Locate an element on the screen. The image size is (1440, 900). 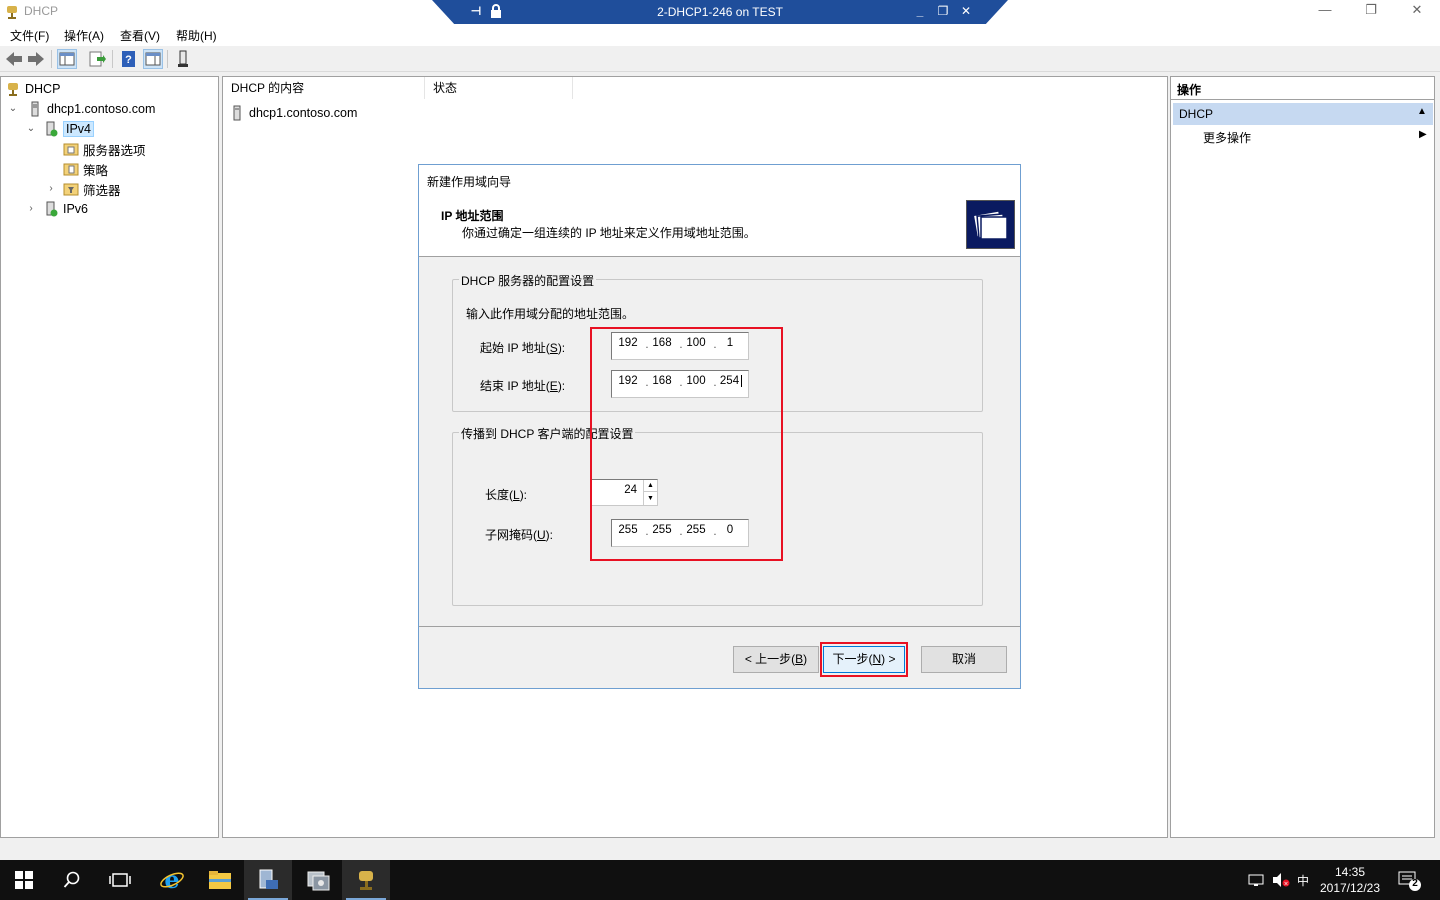
cancel-button: 取消 is located at coordinates (964, 659).